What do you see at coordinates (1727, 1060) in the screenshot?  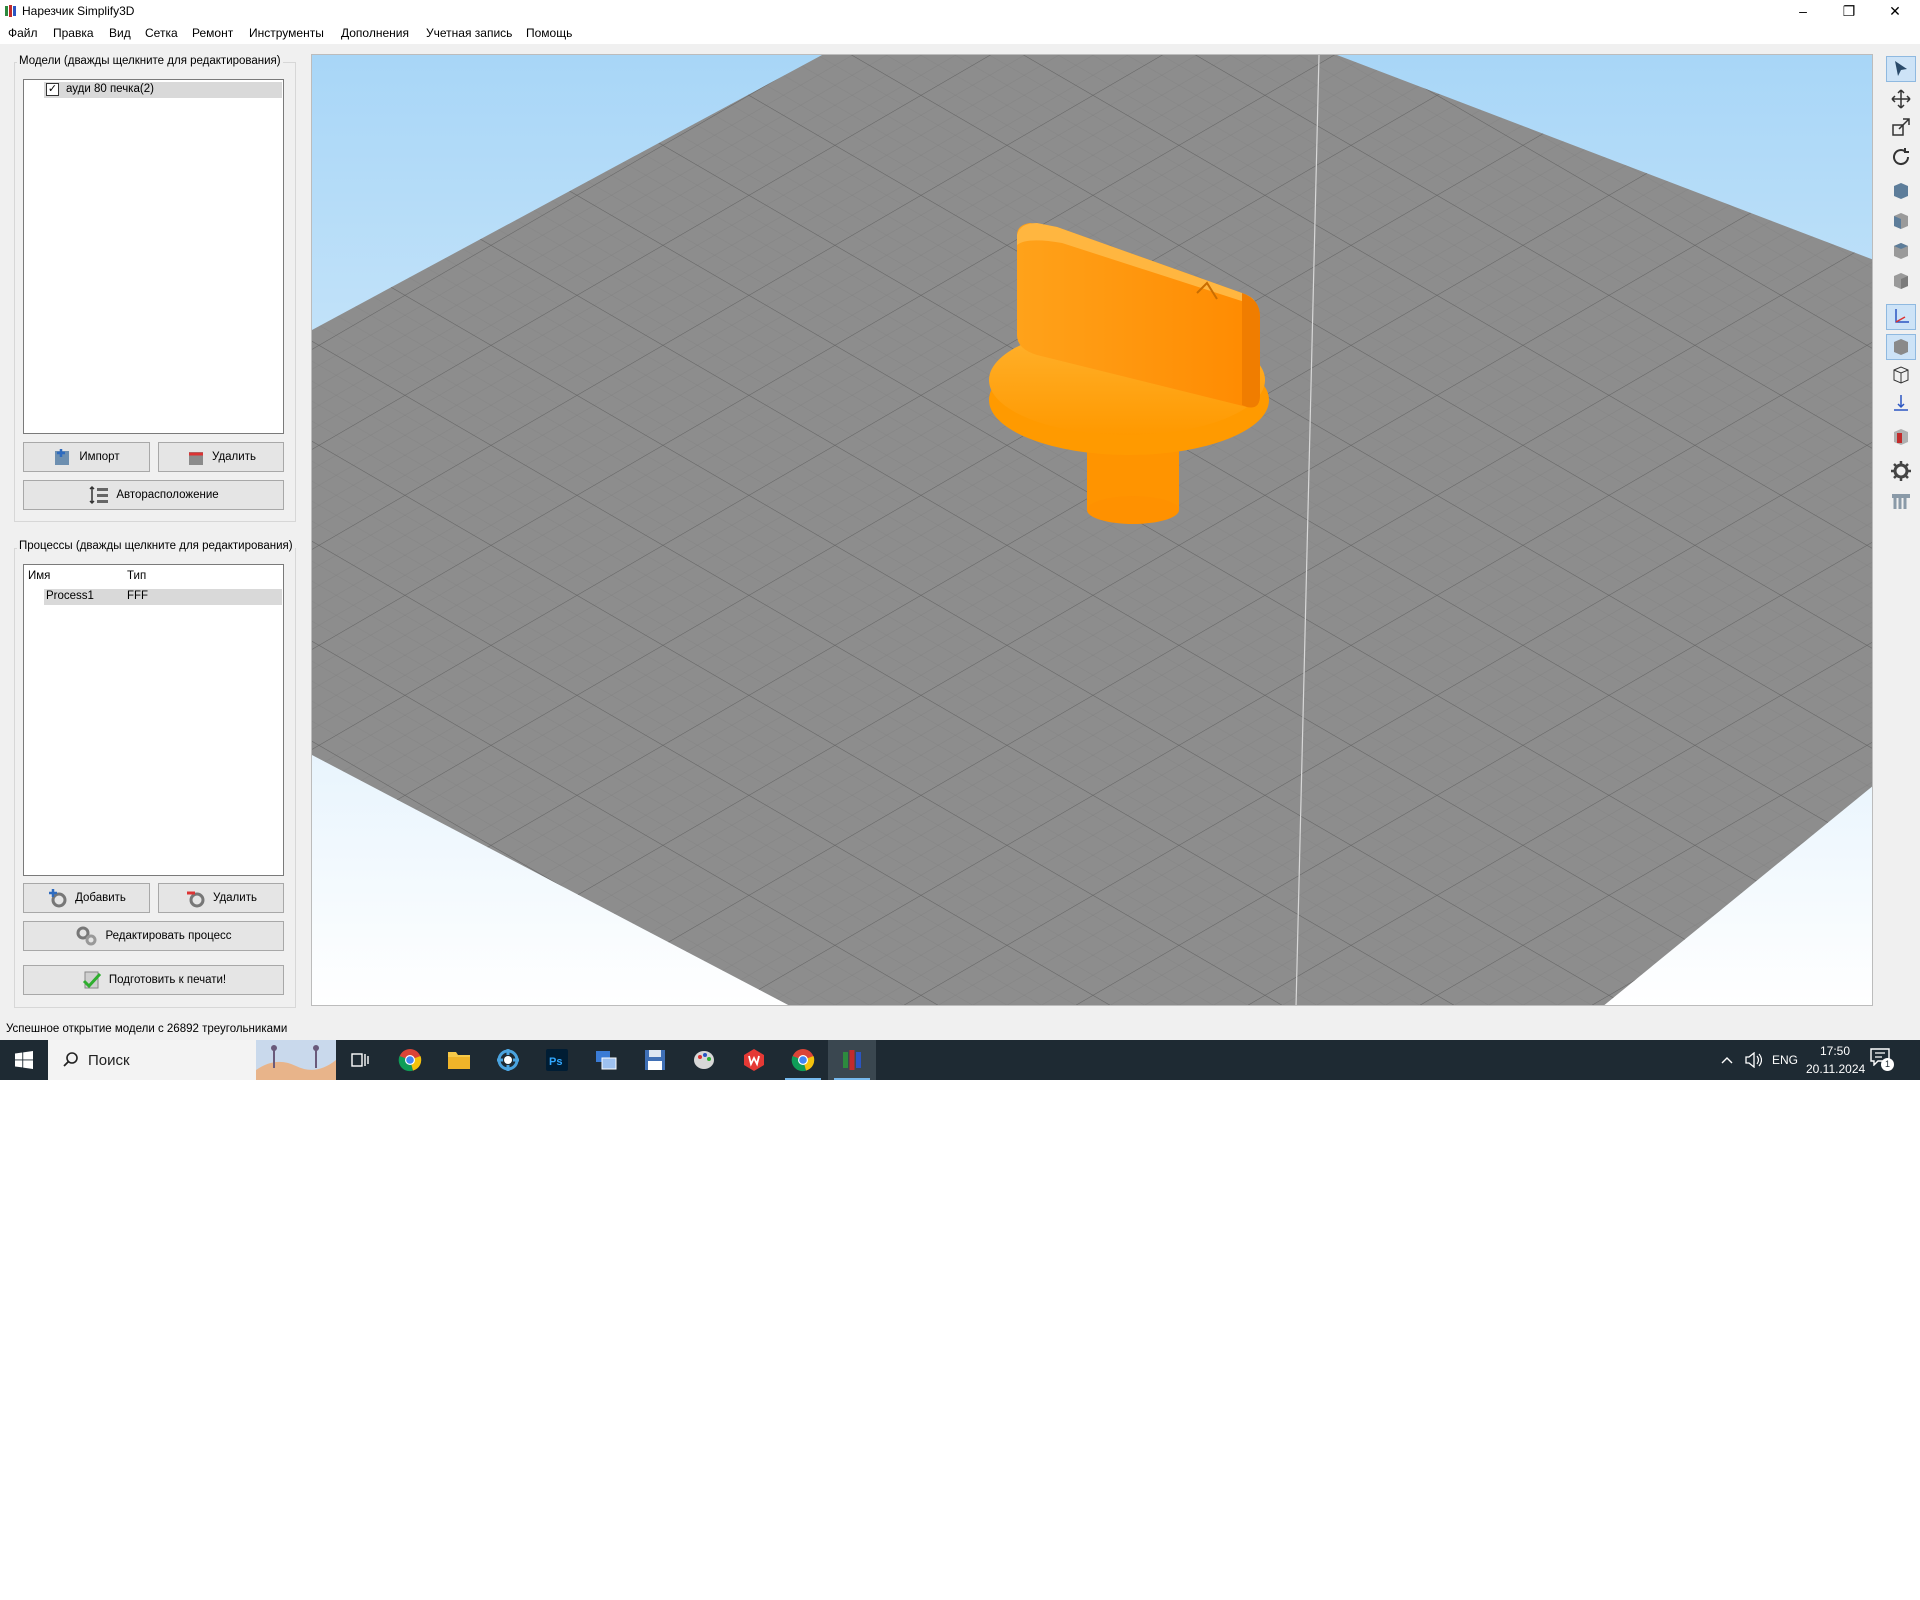 I see `tray-expand-icon` at bounding box center [1727, 1060].